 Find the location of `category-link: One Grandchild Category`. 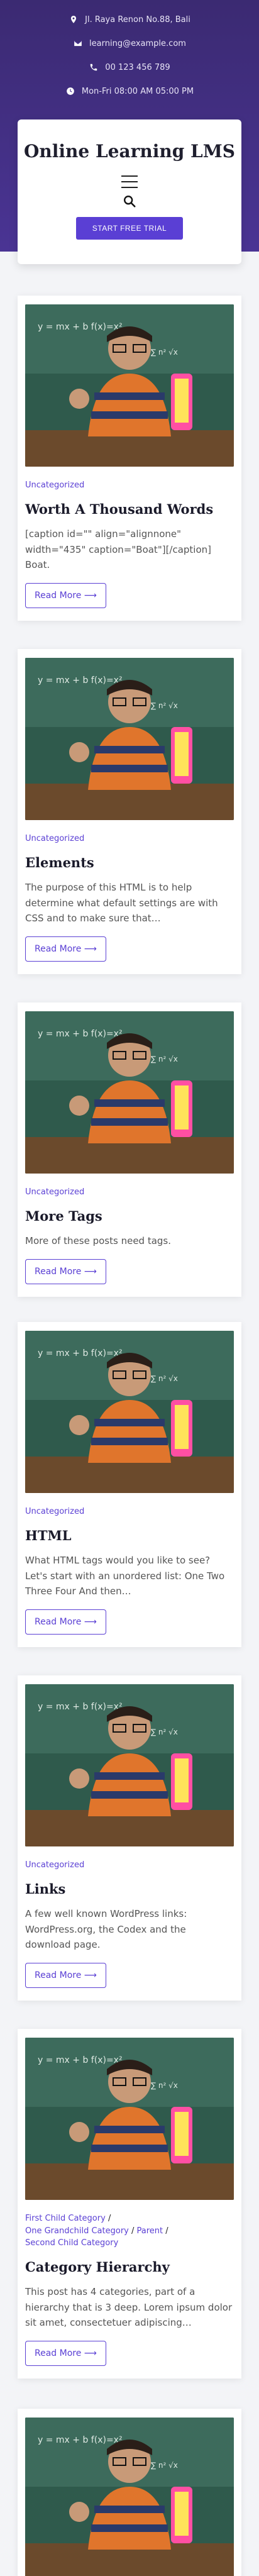

category-link: One Grandchild Category is located at coordinates (77, 2231).